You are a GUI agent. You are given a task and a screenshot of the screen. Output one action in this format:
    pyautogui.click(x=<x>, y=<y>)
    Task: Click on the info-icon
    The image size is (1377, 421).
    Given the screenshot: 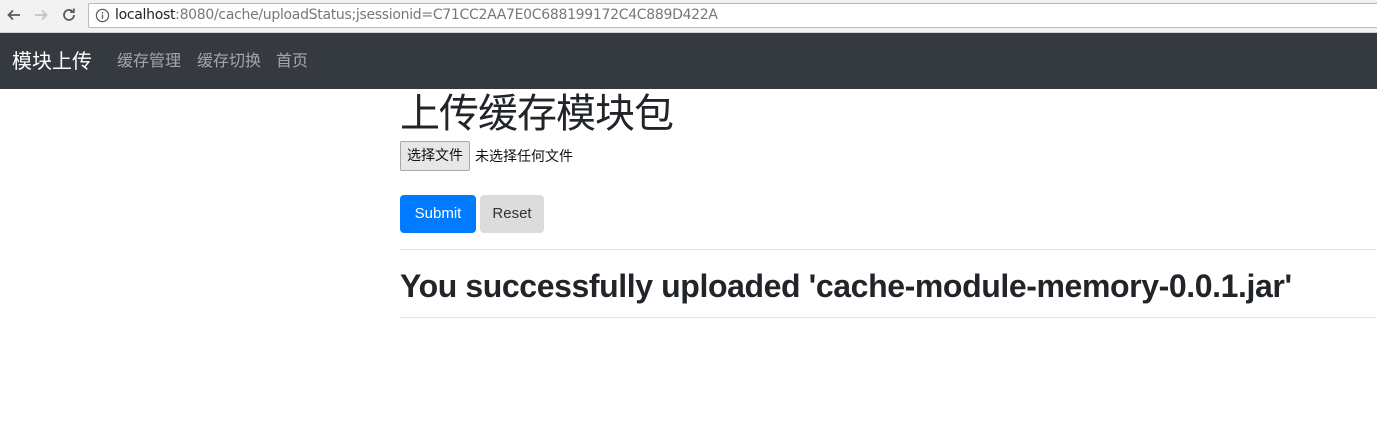 What is the action you would take?
    pyautogui.click(x=102, y=15)
    